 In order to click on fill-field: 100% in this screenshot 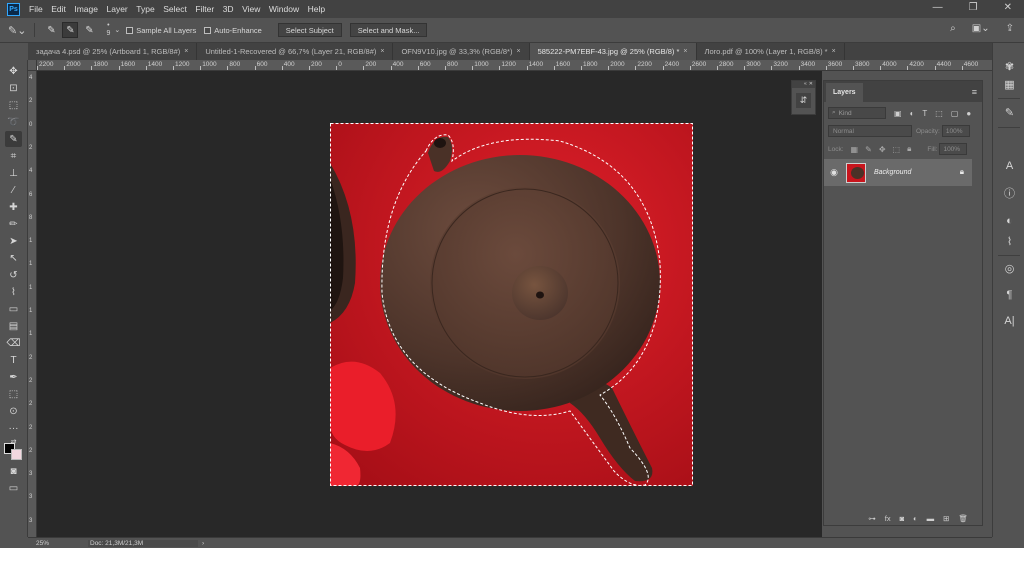, I will do `click(953, 149)`.